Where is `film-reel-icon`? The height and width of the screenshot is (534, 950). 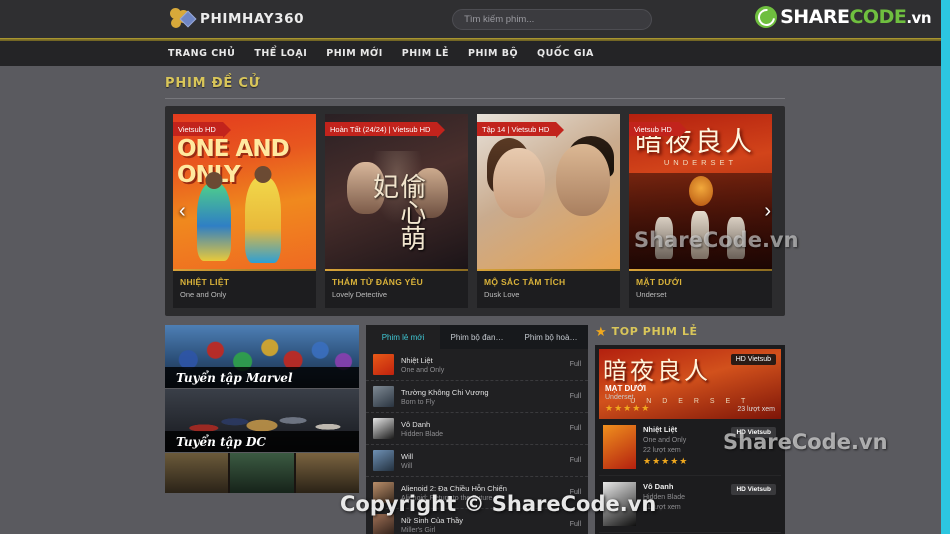 film-reel-icon is located at coordinates (183, 19).